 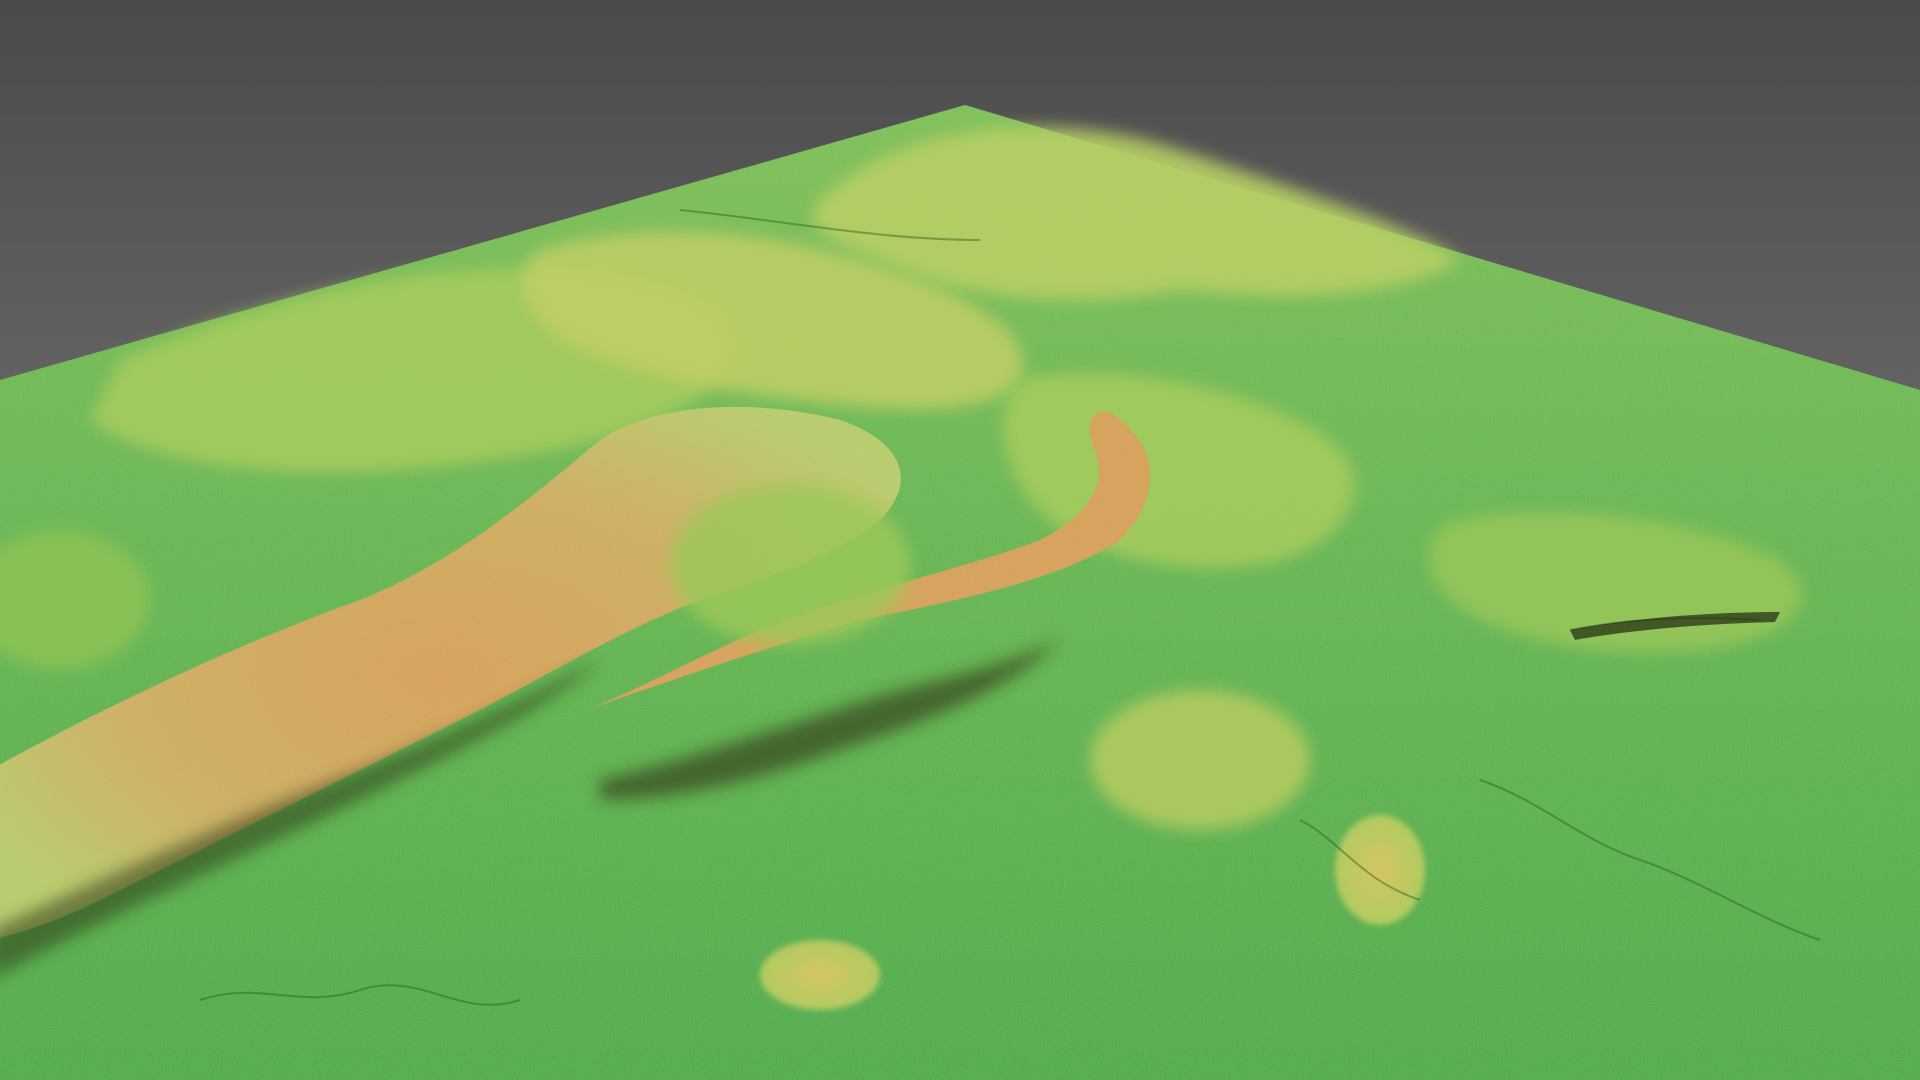 I want to click on terrain-mound-center-right, so click(x=1200, y=760).